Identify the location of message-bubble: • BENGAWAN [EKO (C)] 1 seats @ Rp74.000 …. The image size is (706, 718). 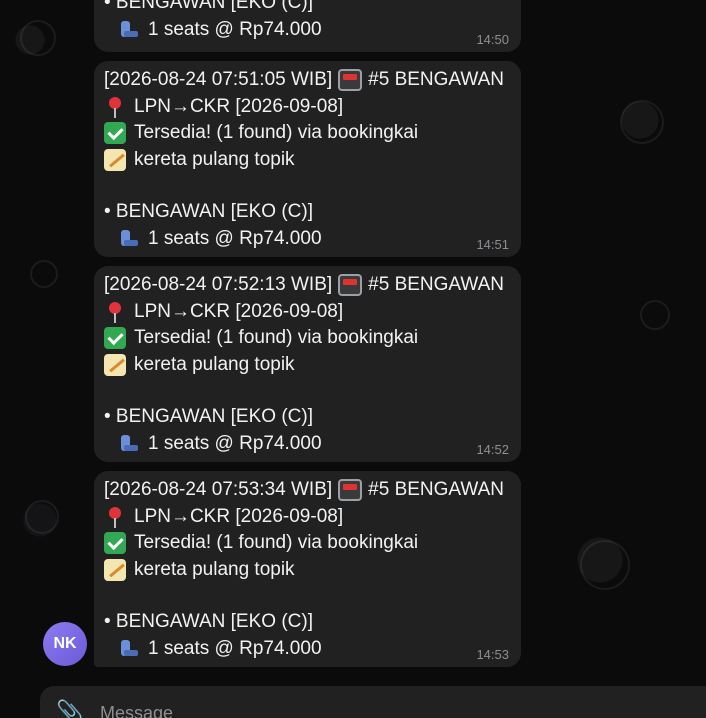
(307, 26).